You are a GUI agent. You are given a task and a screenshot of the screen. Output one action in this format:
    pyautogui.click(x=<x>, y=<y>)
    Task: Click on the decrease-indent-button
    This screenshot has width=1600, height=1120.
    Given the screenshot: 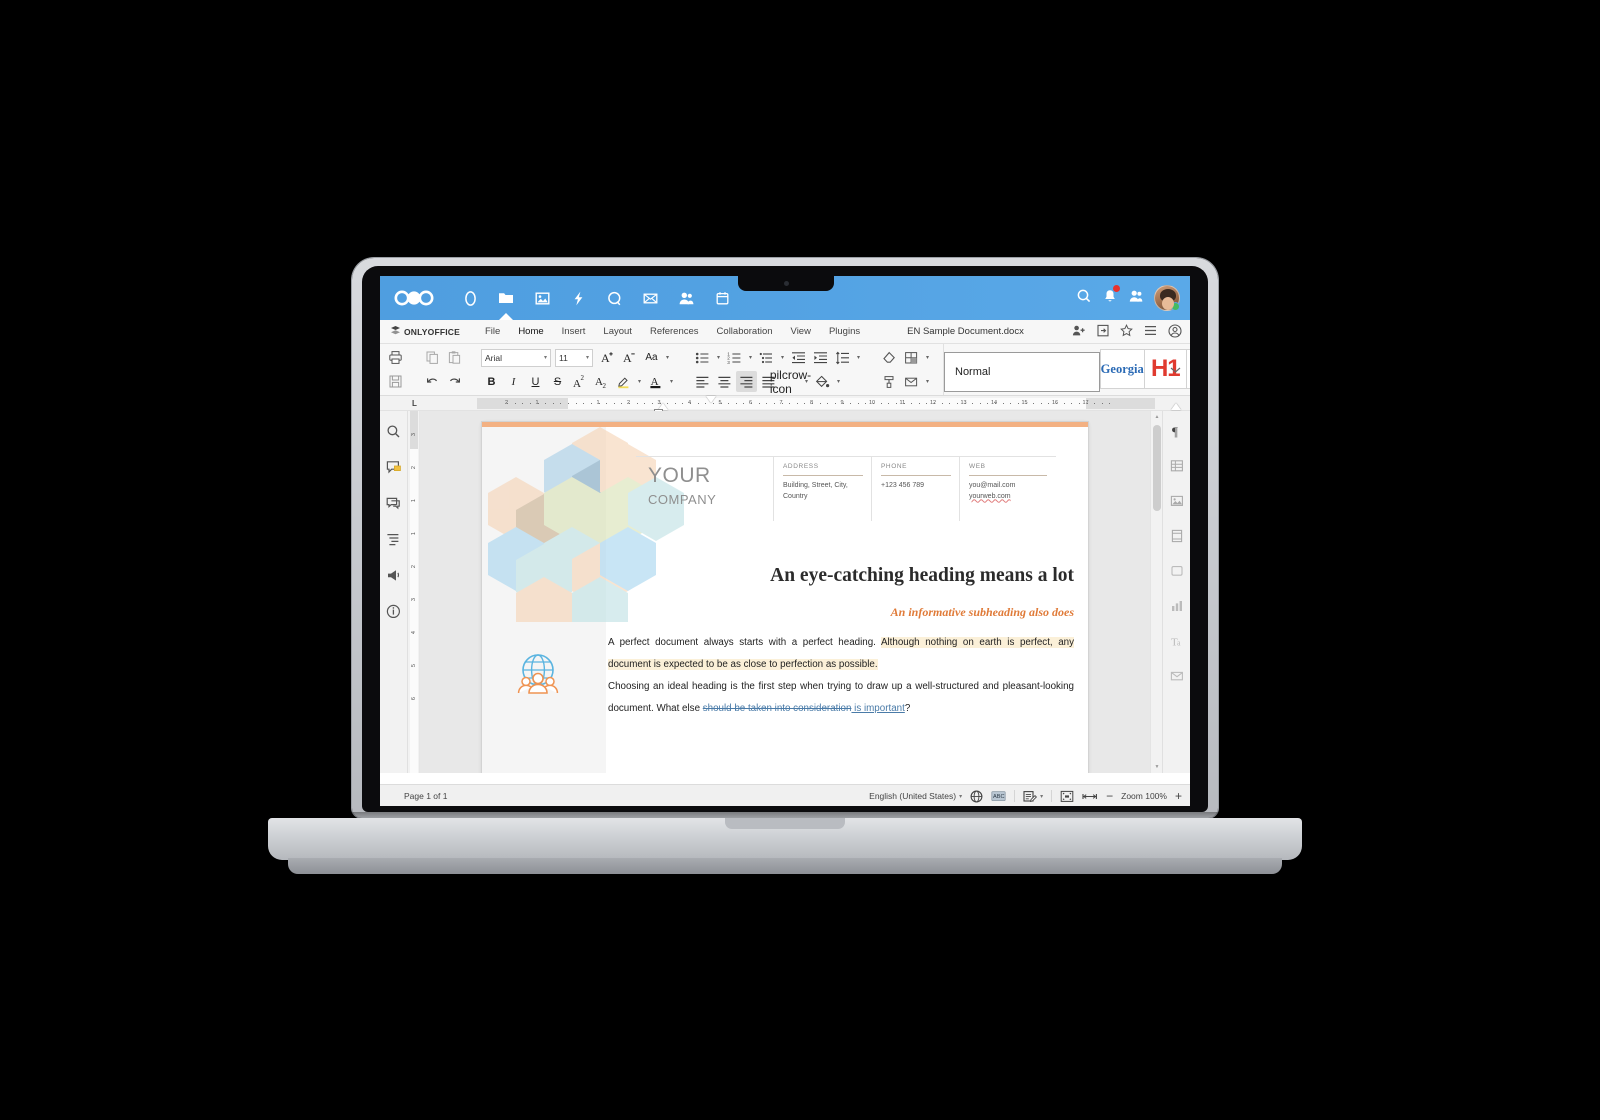 What is the action you would take?
    pyautogui.click(x=798, y=357)
    